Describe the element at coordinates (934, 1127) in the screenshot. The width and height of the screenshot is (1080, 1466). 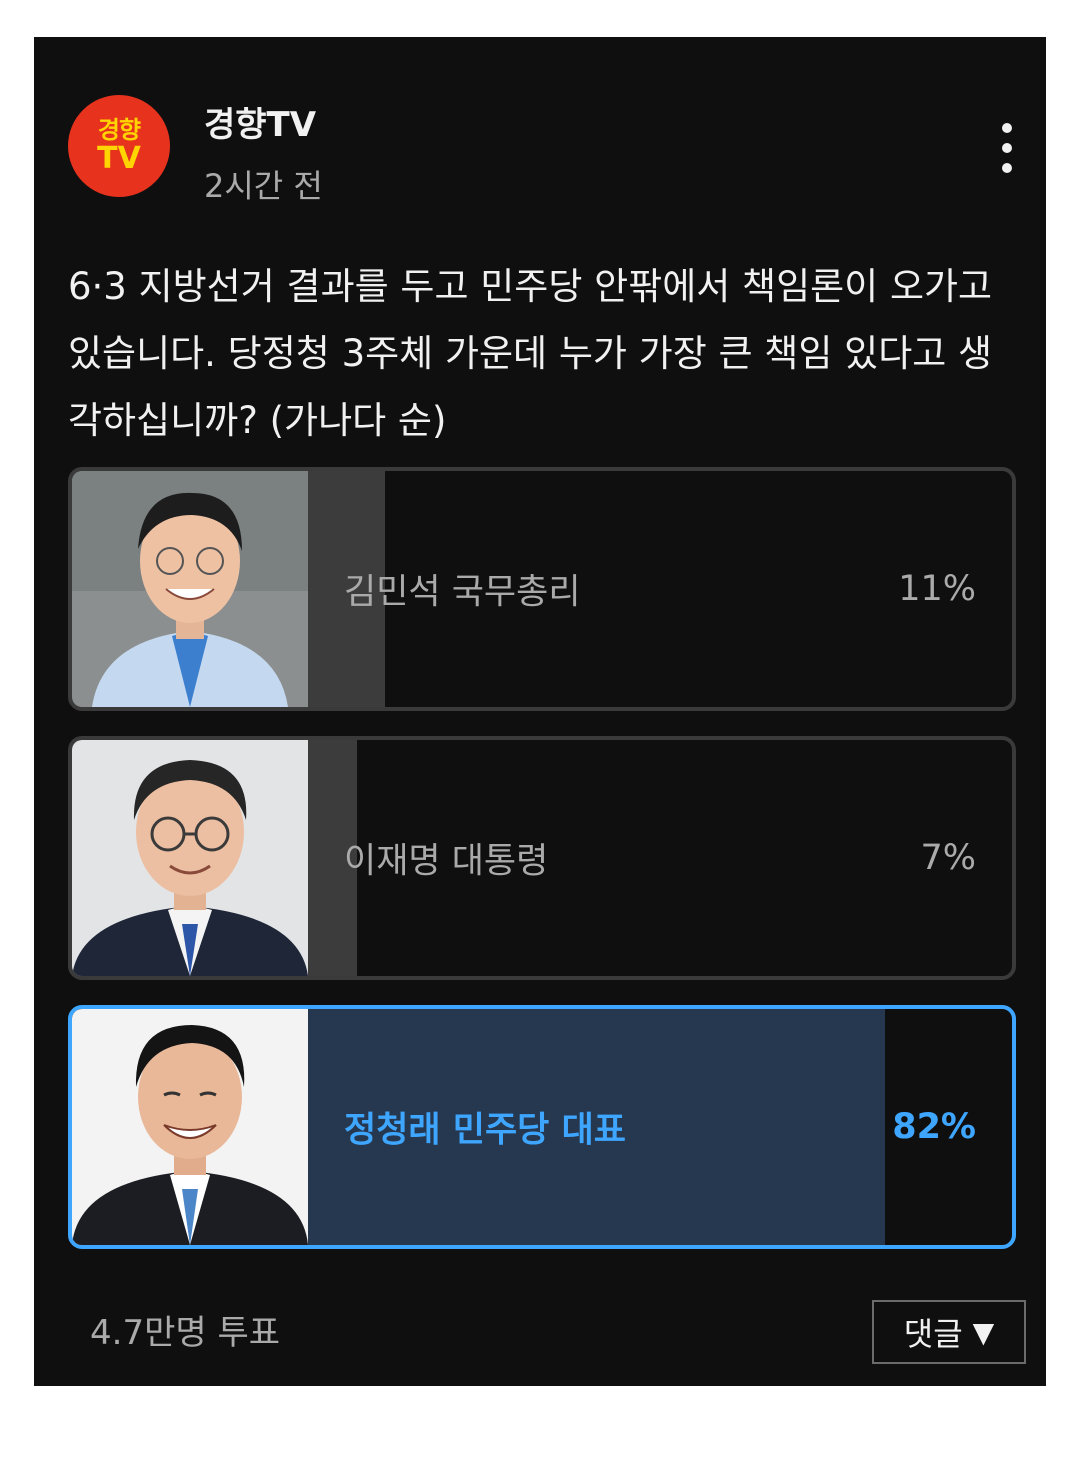
I see `poll-option-percent: 82%` at that location.